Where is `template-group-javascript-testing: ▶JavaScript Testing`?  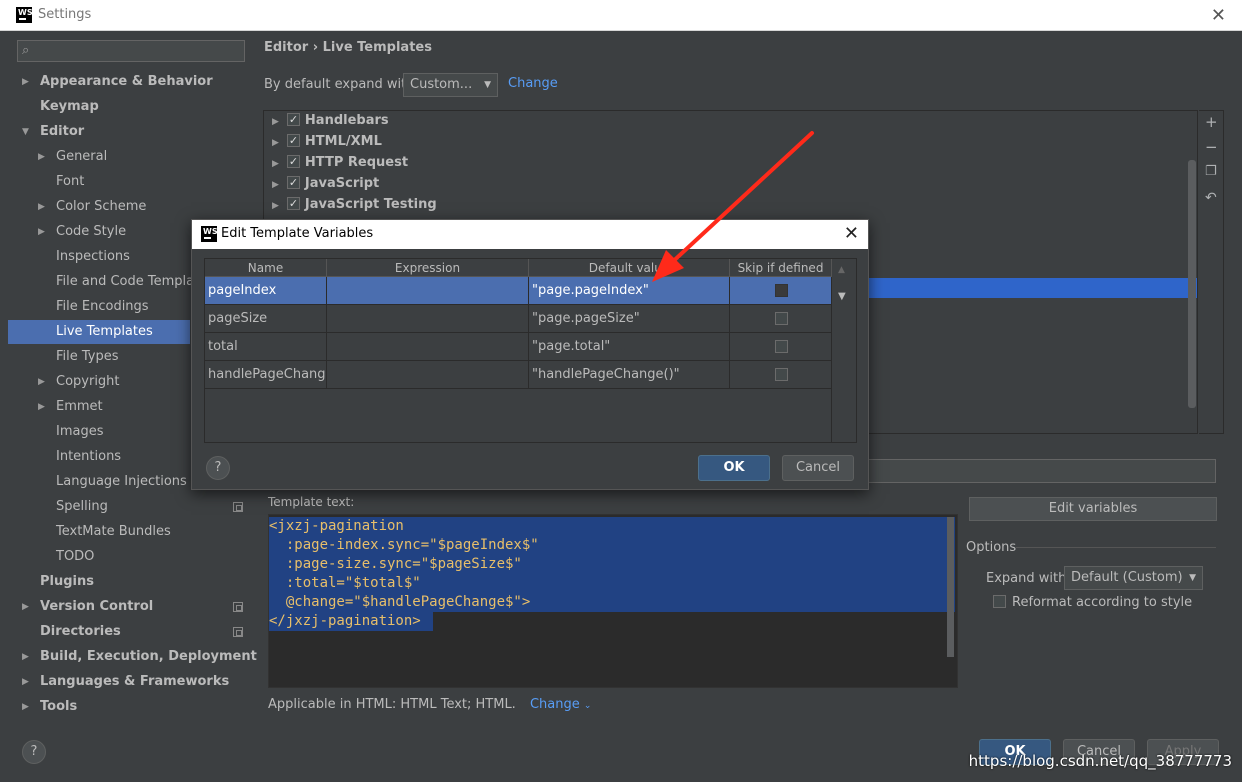 template-group-javascript-testing: ▶JavaScript Testing is located at coordinates (354, 204).